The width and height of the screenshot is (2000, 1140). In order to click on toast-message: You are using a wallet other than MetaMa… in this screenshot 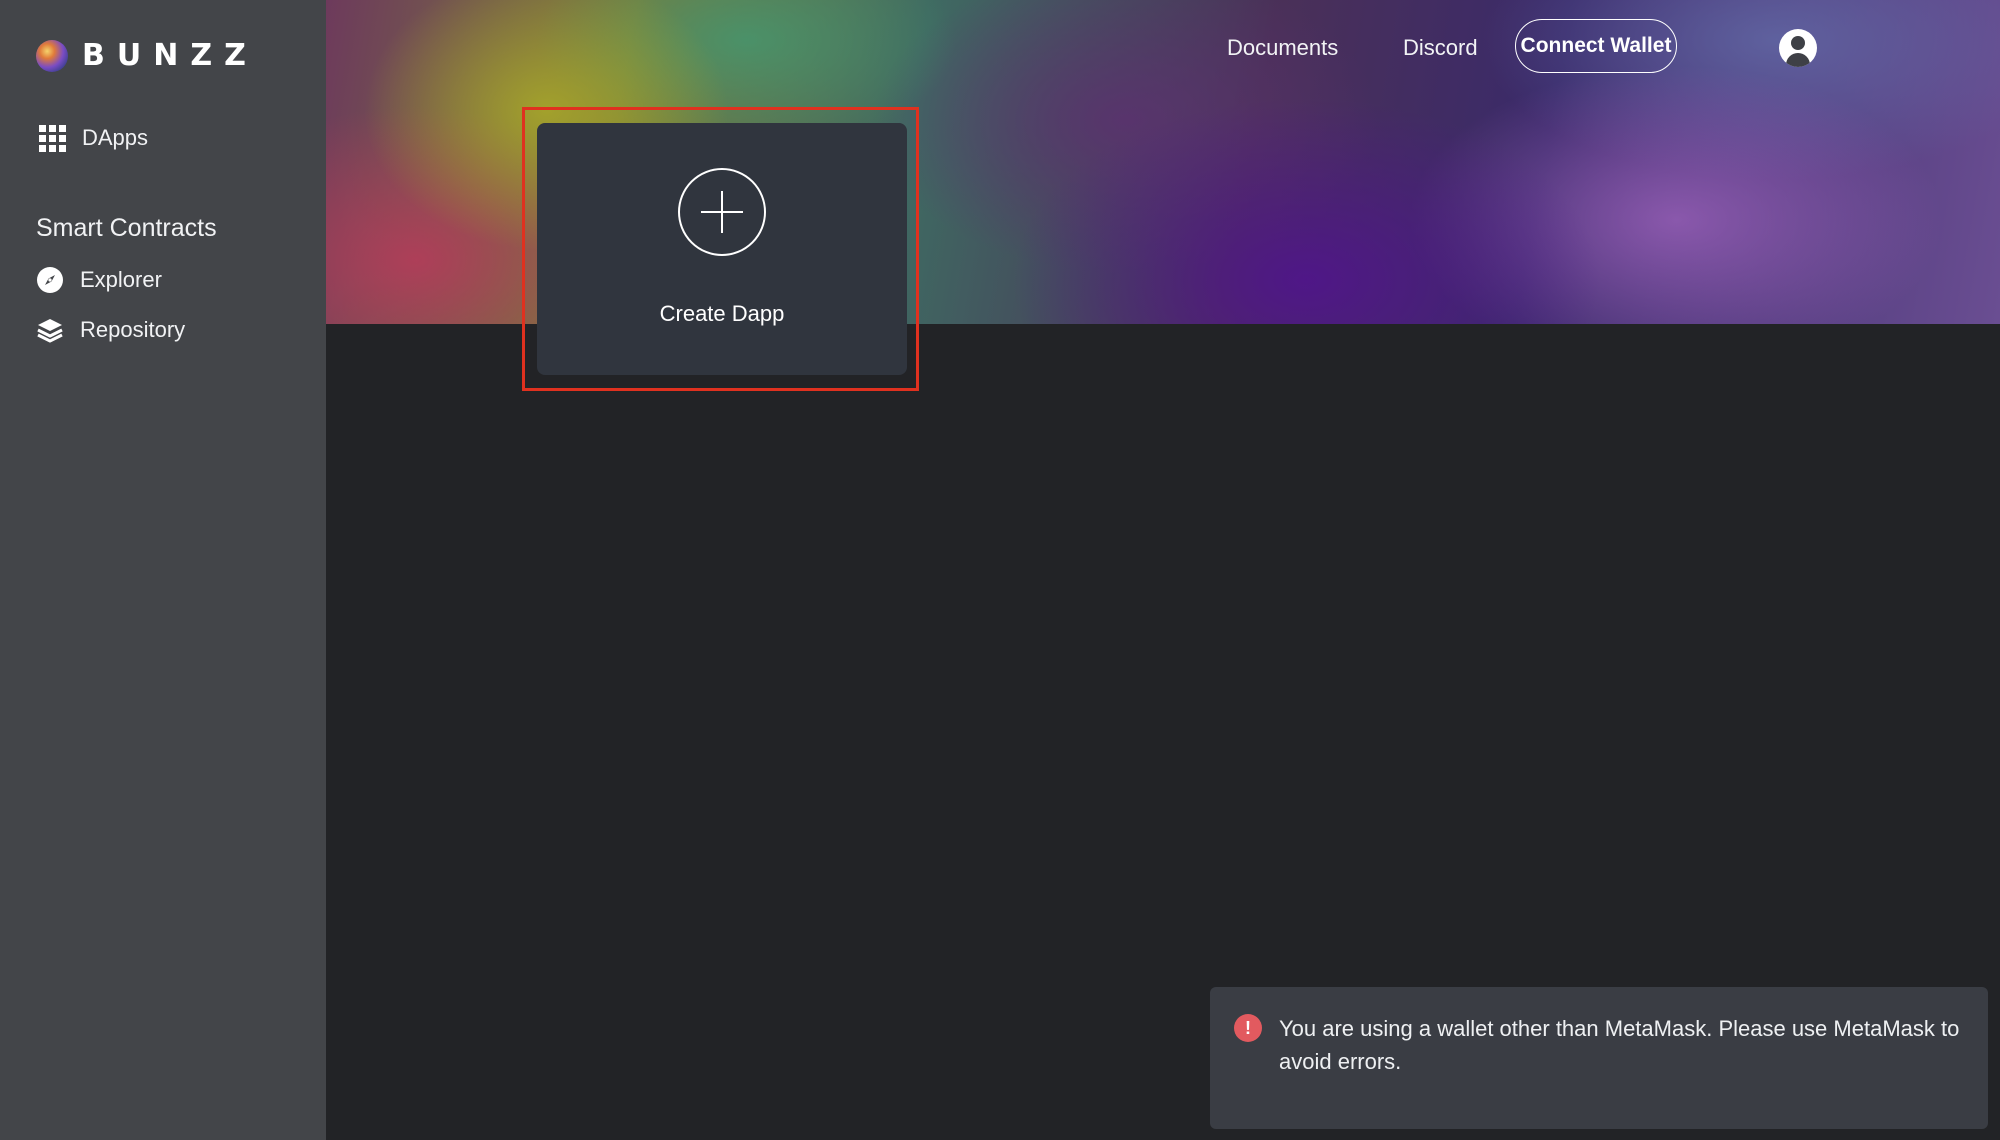, I will do `click(1619, 1045)`.